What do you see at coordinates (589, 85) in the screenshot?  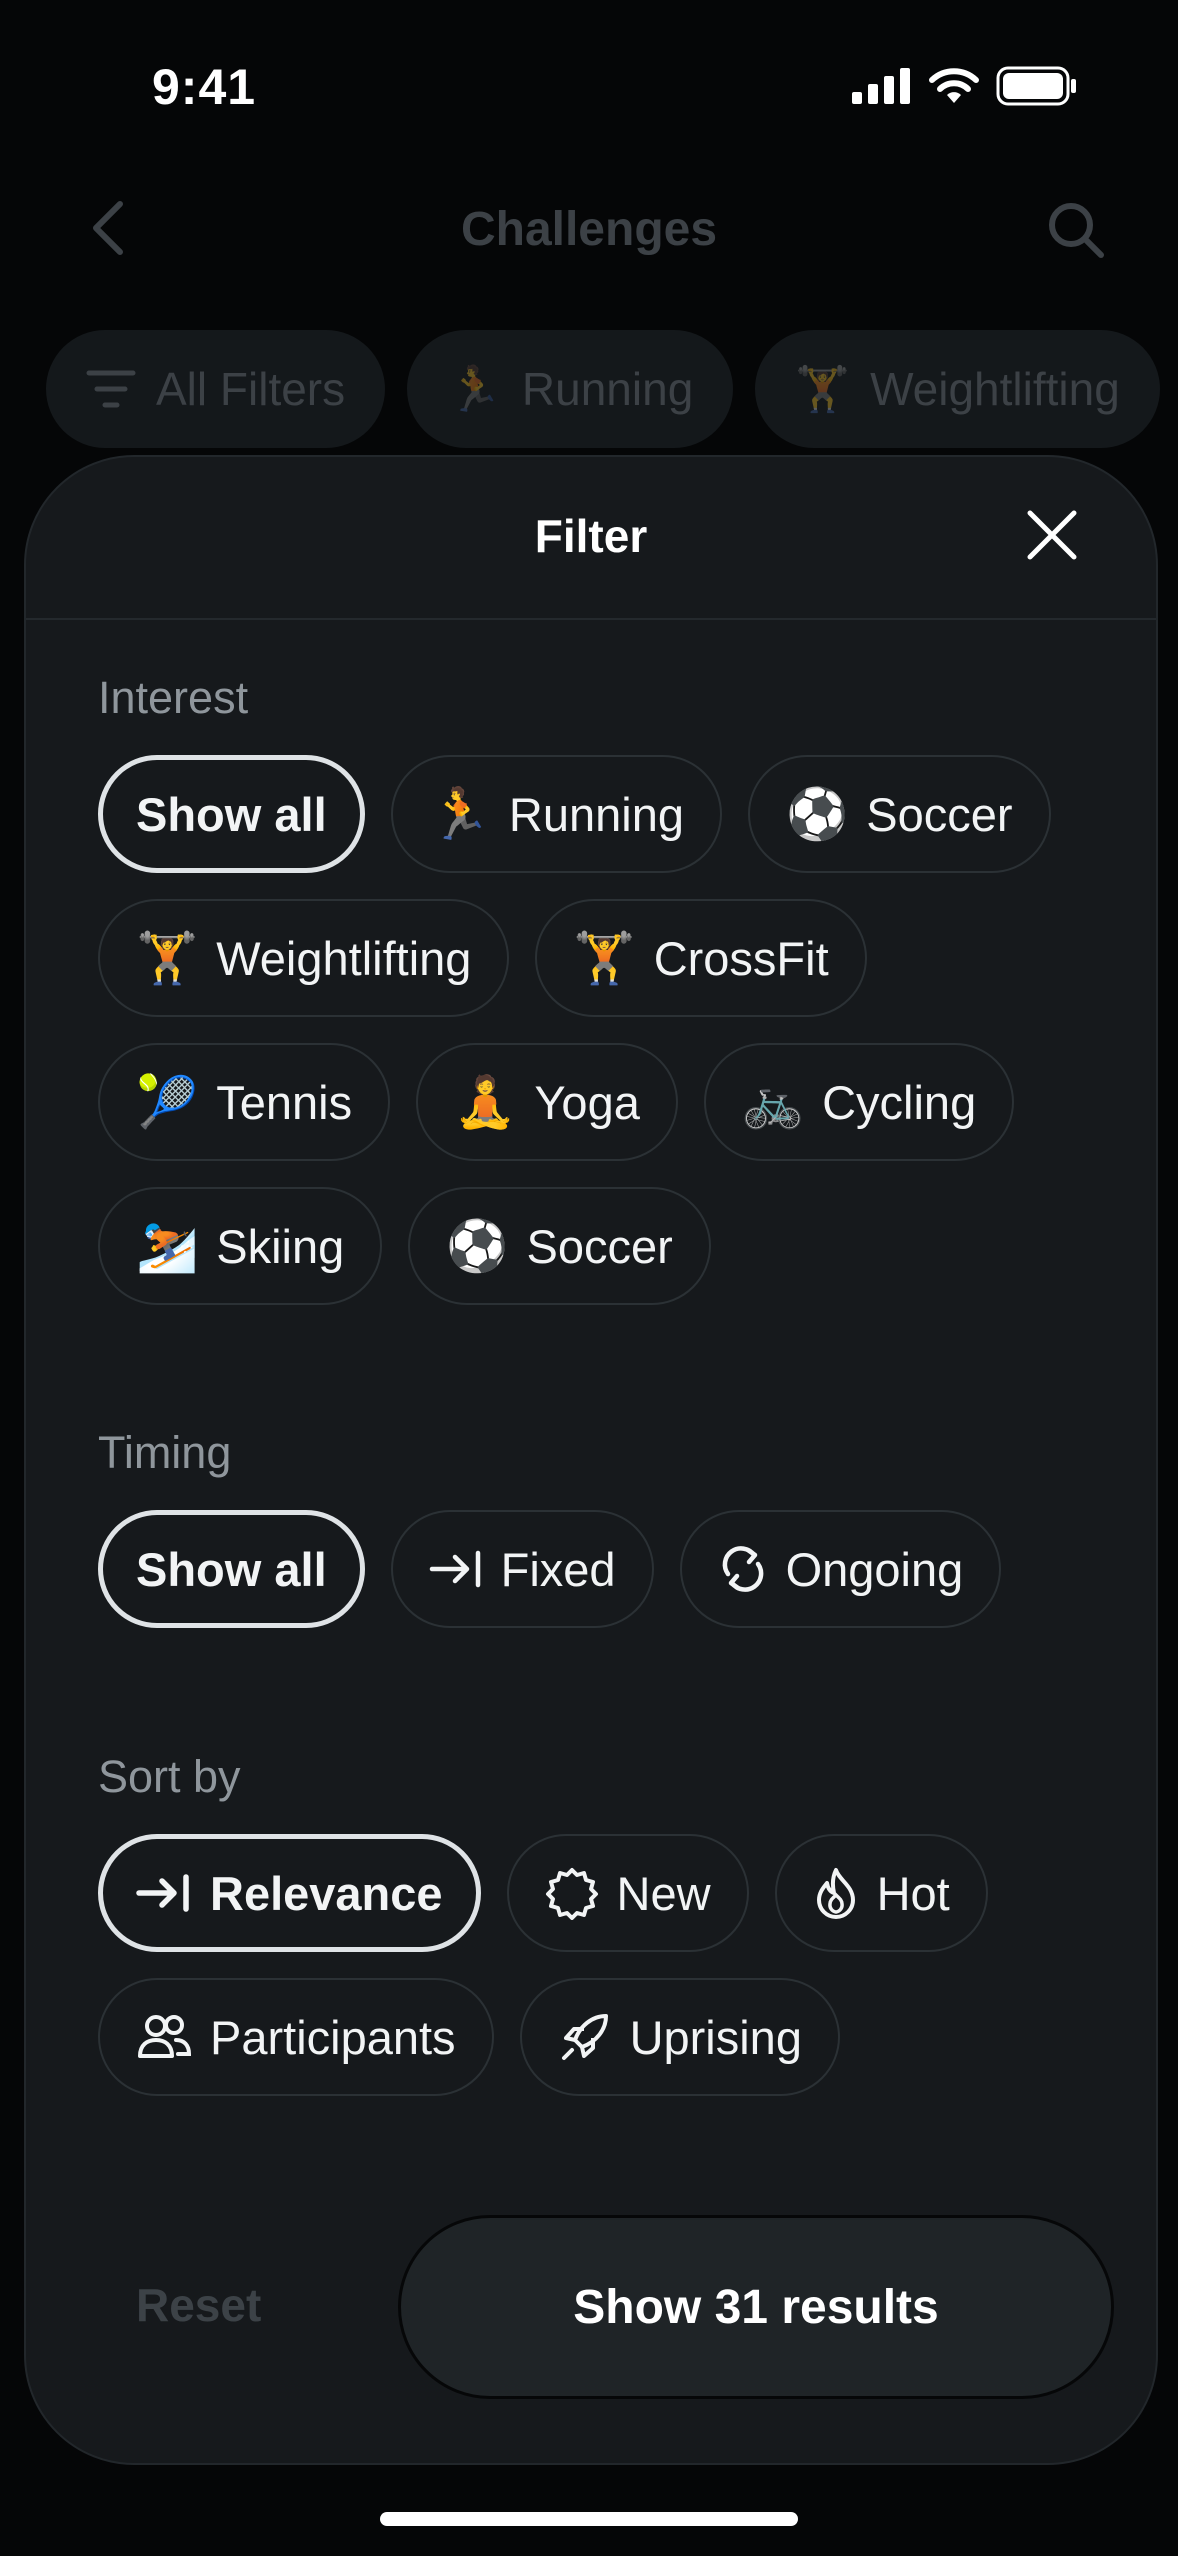 I see `status-bar: 9:41` at bounding box center [589, 85].